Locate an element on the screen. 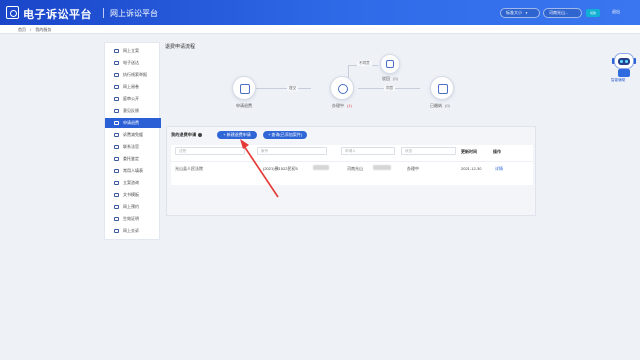 The height and width of the screenshot is (360, 640). assistant-label: 智能辅助 is located at coordinates (618, 80).